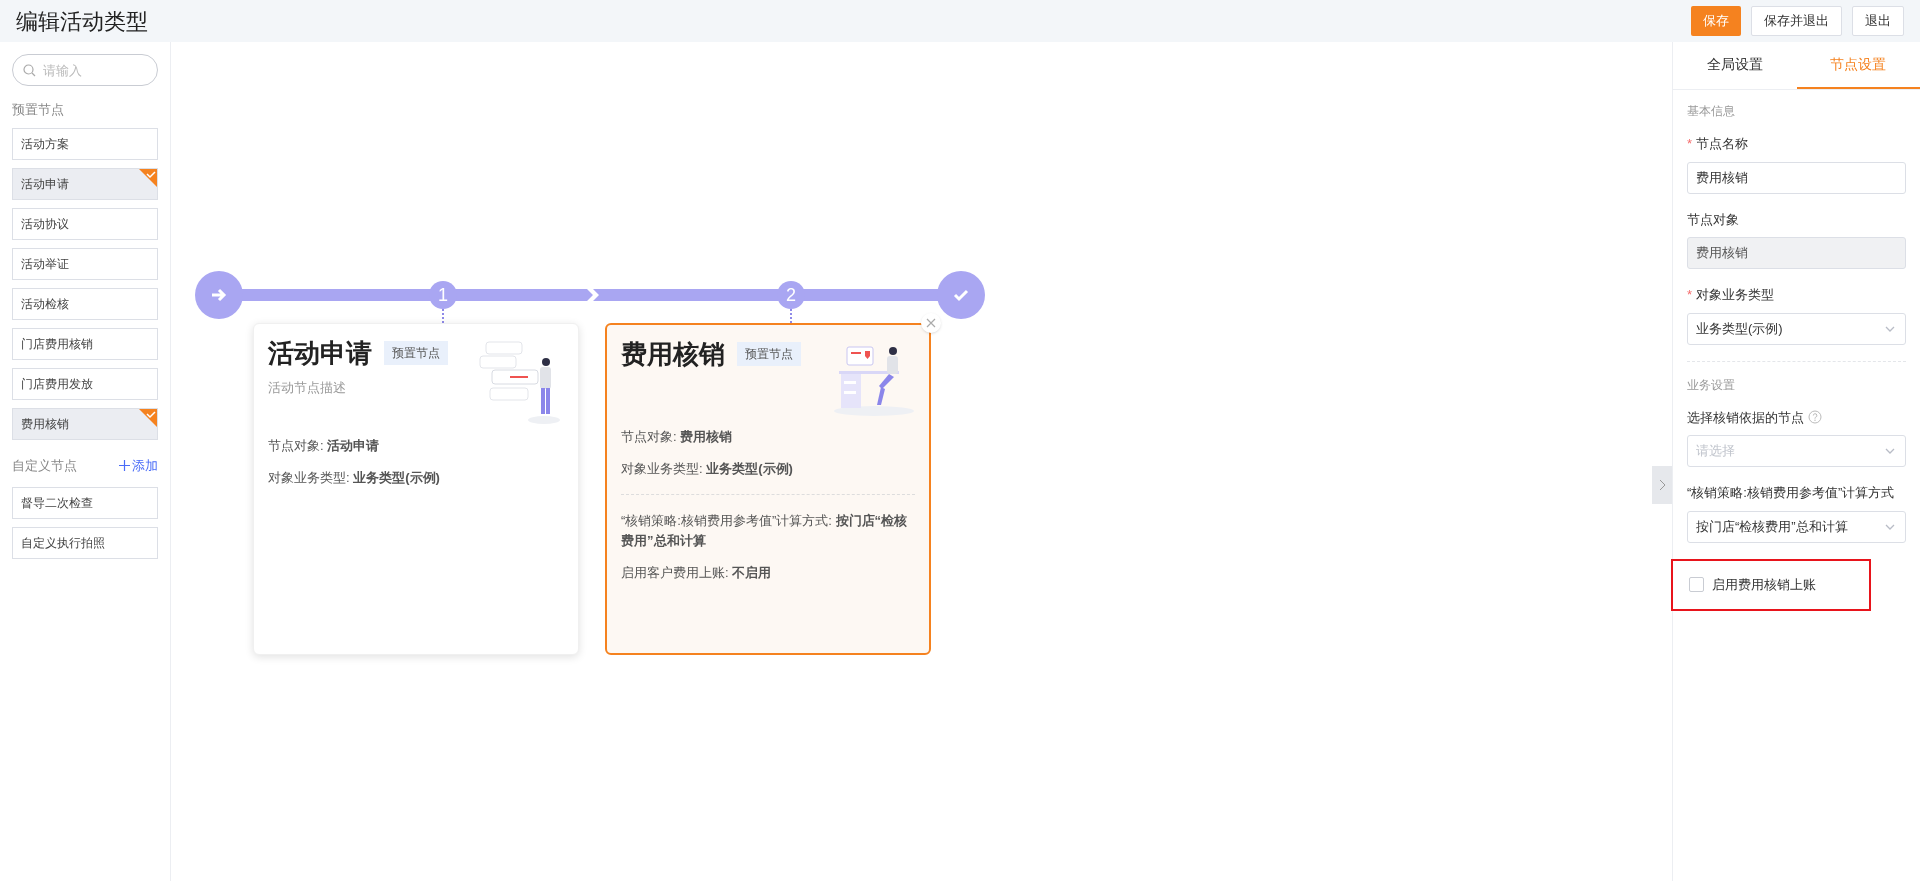 The height and width of the screenshot is (881, 1920). I want to click on card-field: “核销策略:核销费用参考值”计算方式: 按门店“检核费用”总和计算, so click(768, 531).